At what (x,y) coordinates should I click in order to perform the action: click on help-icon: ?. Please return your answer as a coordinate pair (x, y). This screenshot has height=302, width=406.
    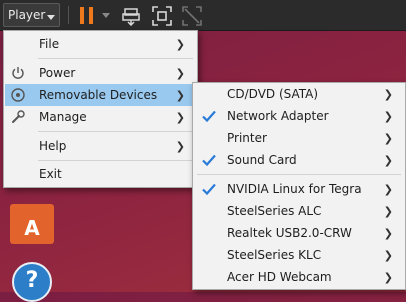
    Looking at the image, I should click on (32, 282).